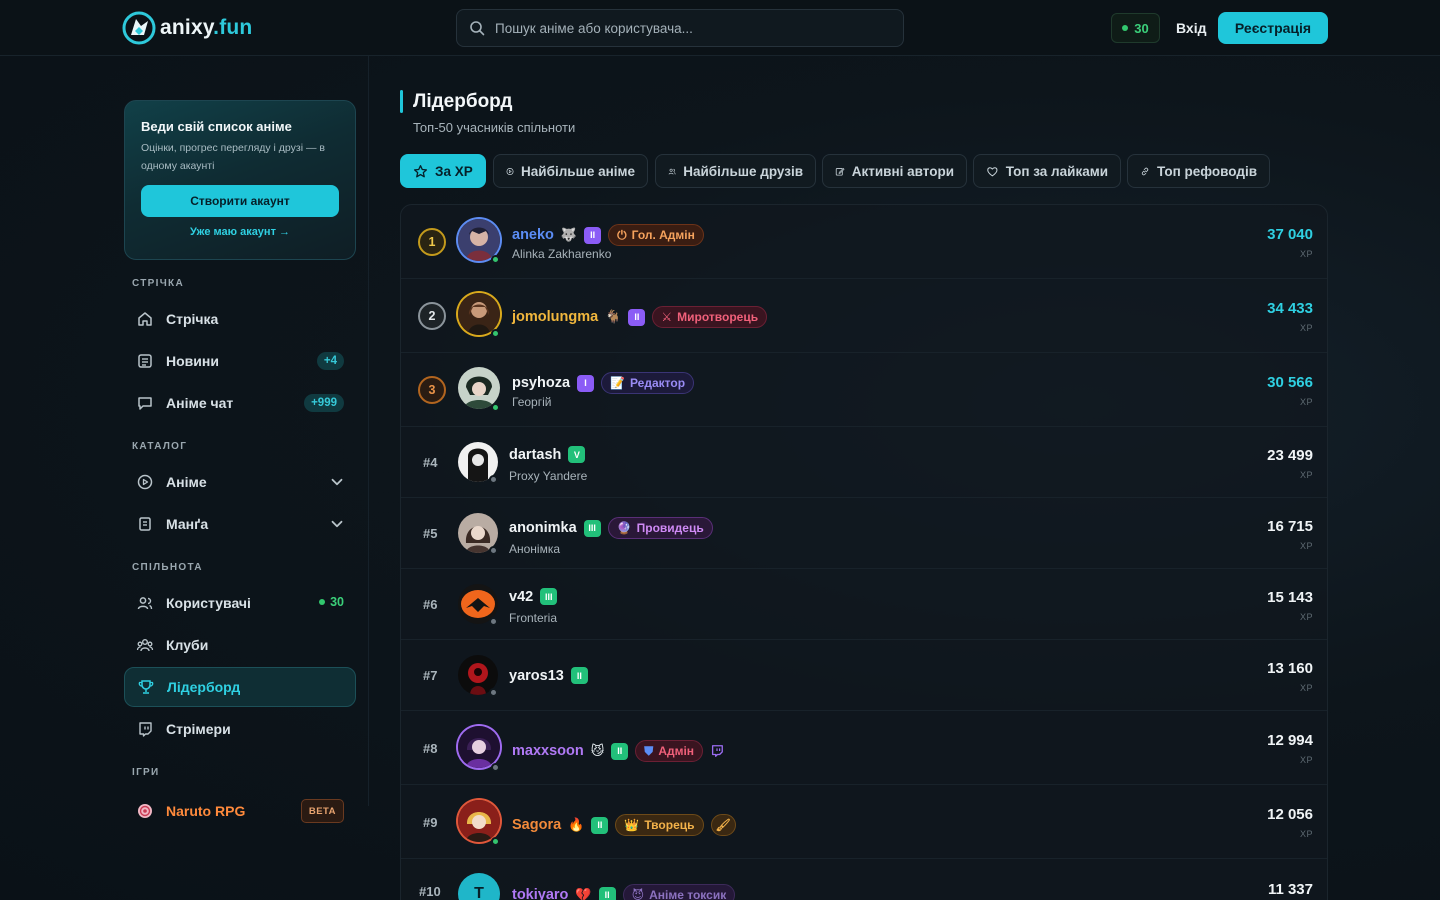 Image resolution: width=1440 pixels, height=900 pixels. Describe the element at coordinates (864, 604) in the screenshot. I see `leaderboard-row: #6 v42 III Fronteria 15 143 XP` at that location.